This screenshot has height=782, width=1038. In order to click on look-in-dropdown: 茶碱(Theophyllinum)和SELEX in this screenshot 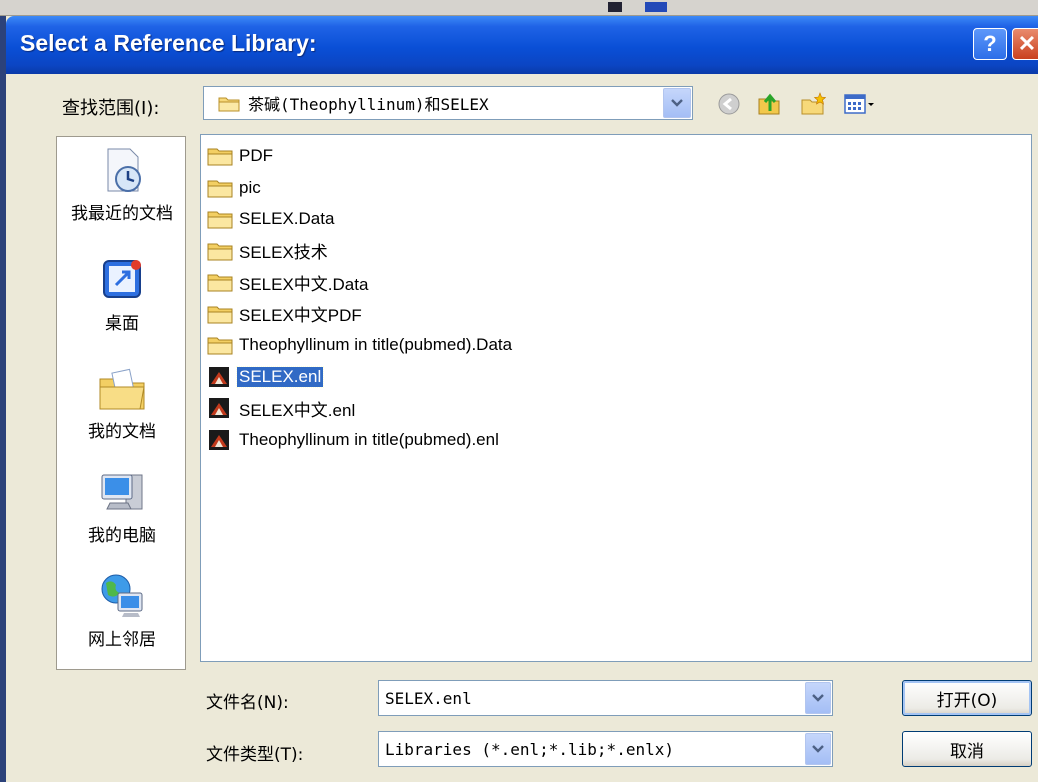, I will do `click(448, 103)`.